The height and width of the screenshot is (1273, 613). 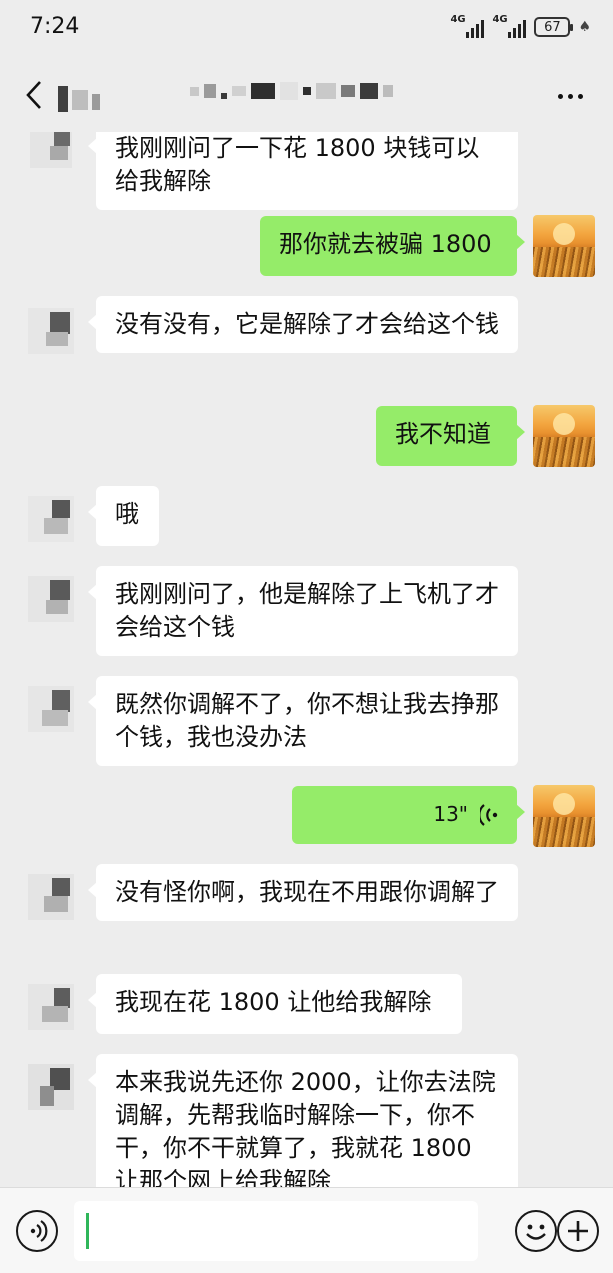 I want to click on message-bubble: 没有怪你啊，我现在不用跟你调解了, so click(x=303, y=892).